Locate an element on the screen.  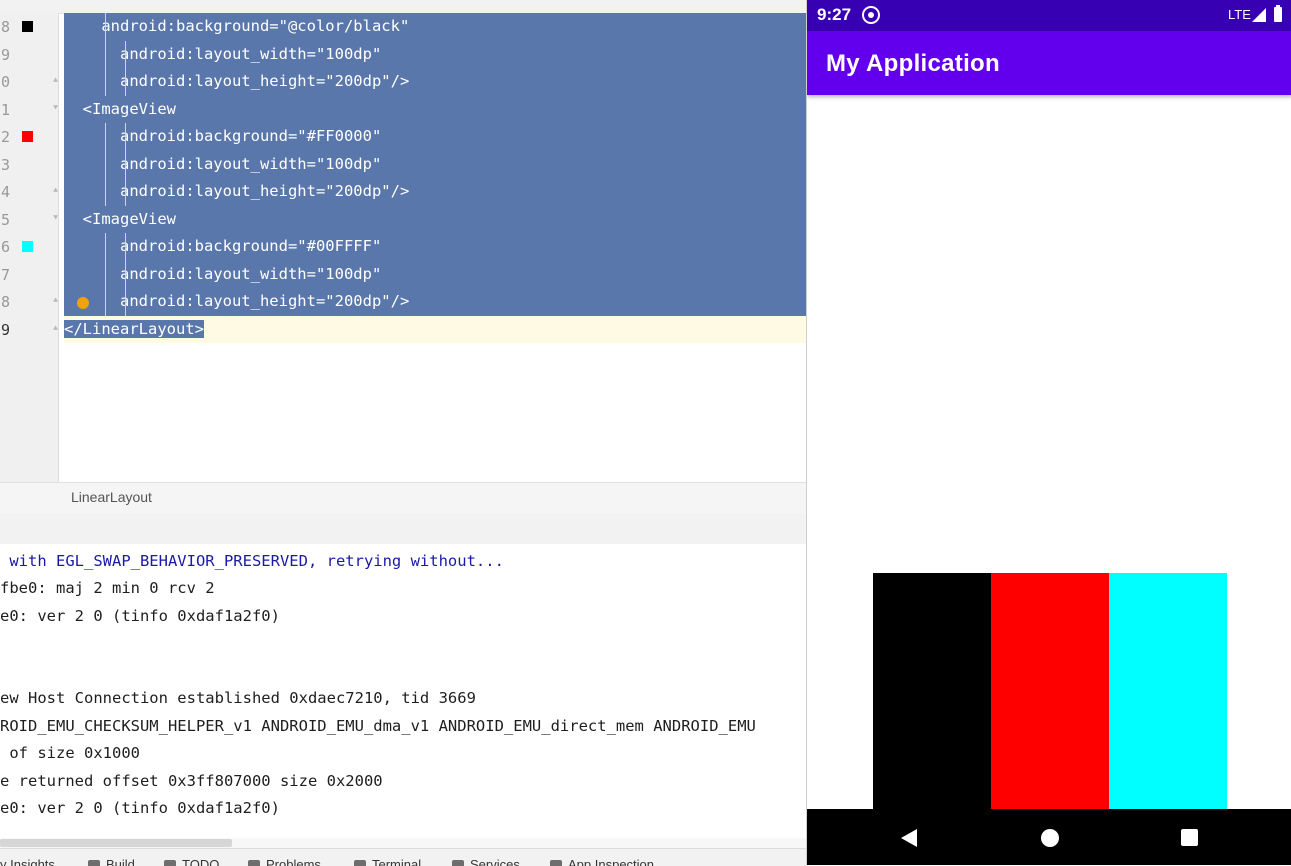
code-text: android:background="#FF0000" is located at coordinates (223, 136).